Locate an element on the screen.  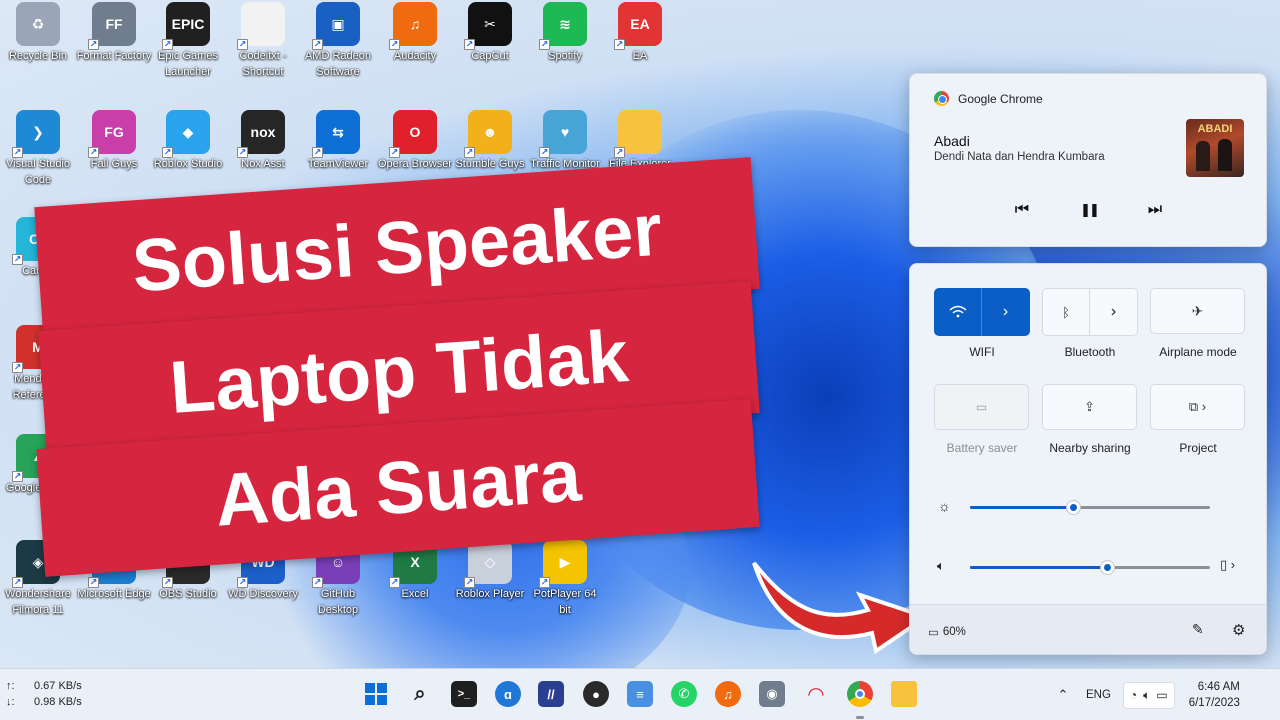
speaker-device-icon: ▯ is located at coordinates (1224, 564).